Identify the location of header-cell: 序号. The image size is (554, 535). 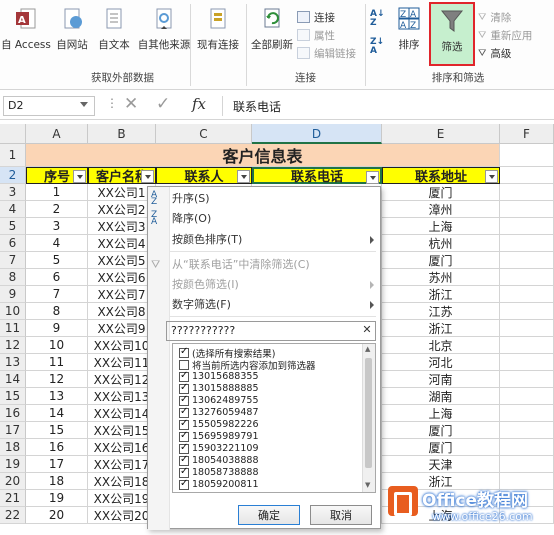
(57, 176).